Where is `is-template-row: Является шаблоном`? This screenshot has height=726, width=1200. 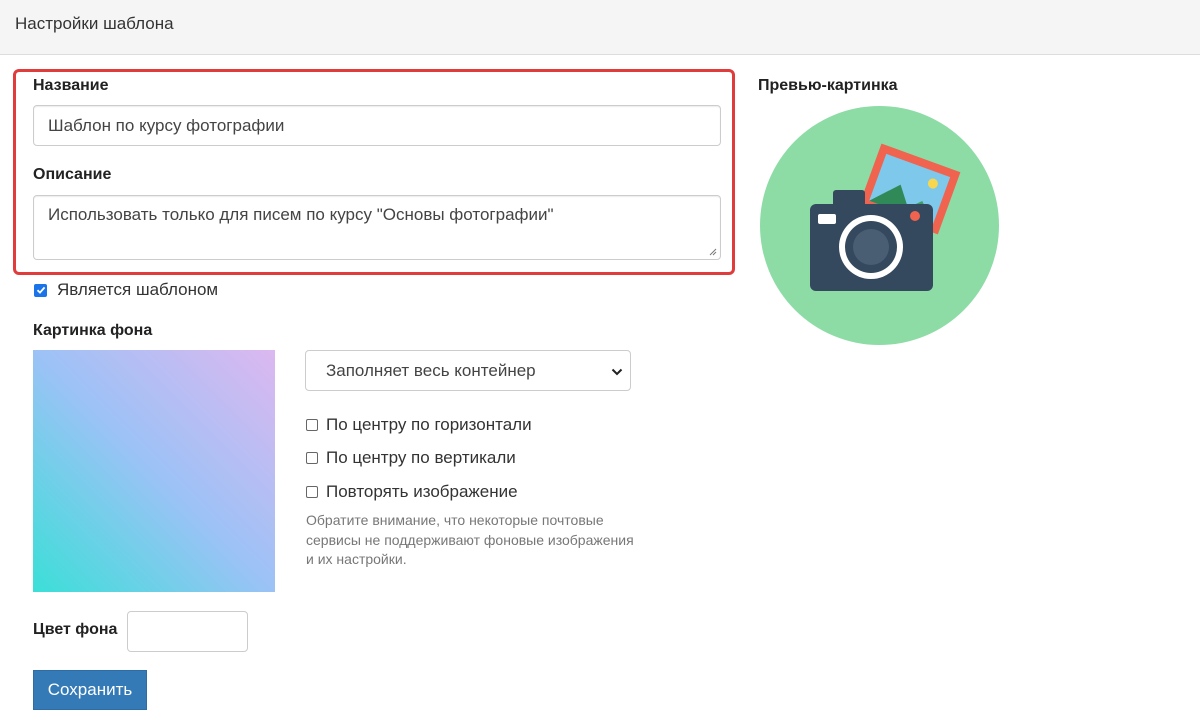 is-template-row: Является шаблоном is located at coordinates (126, 290).